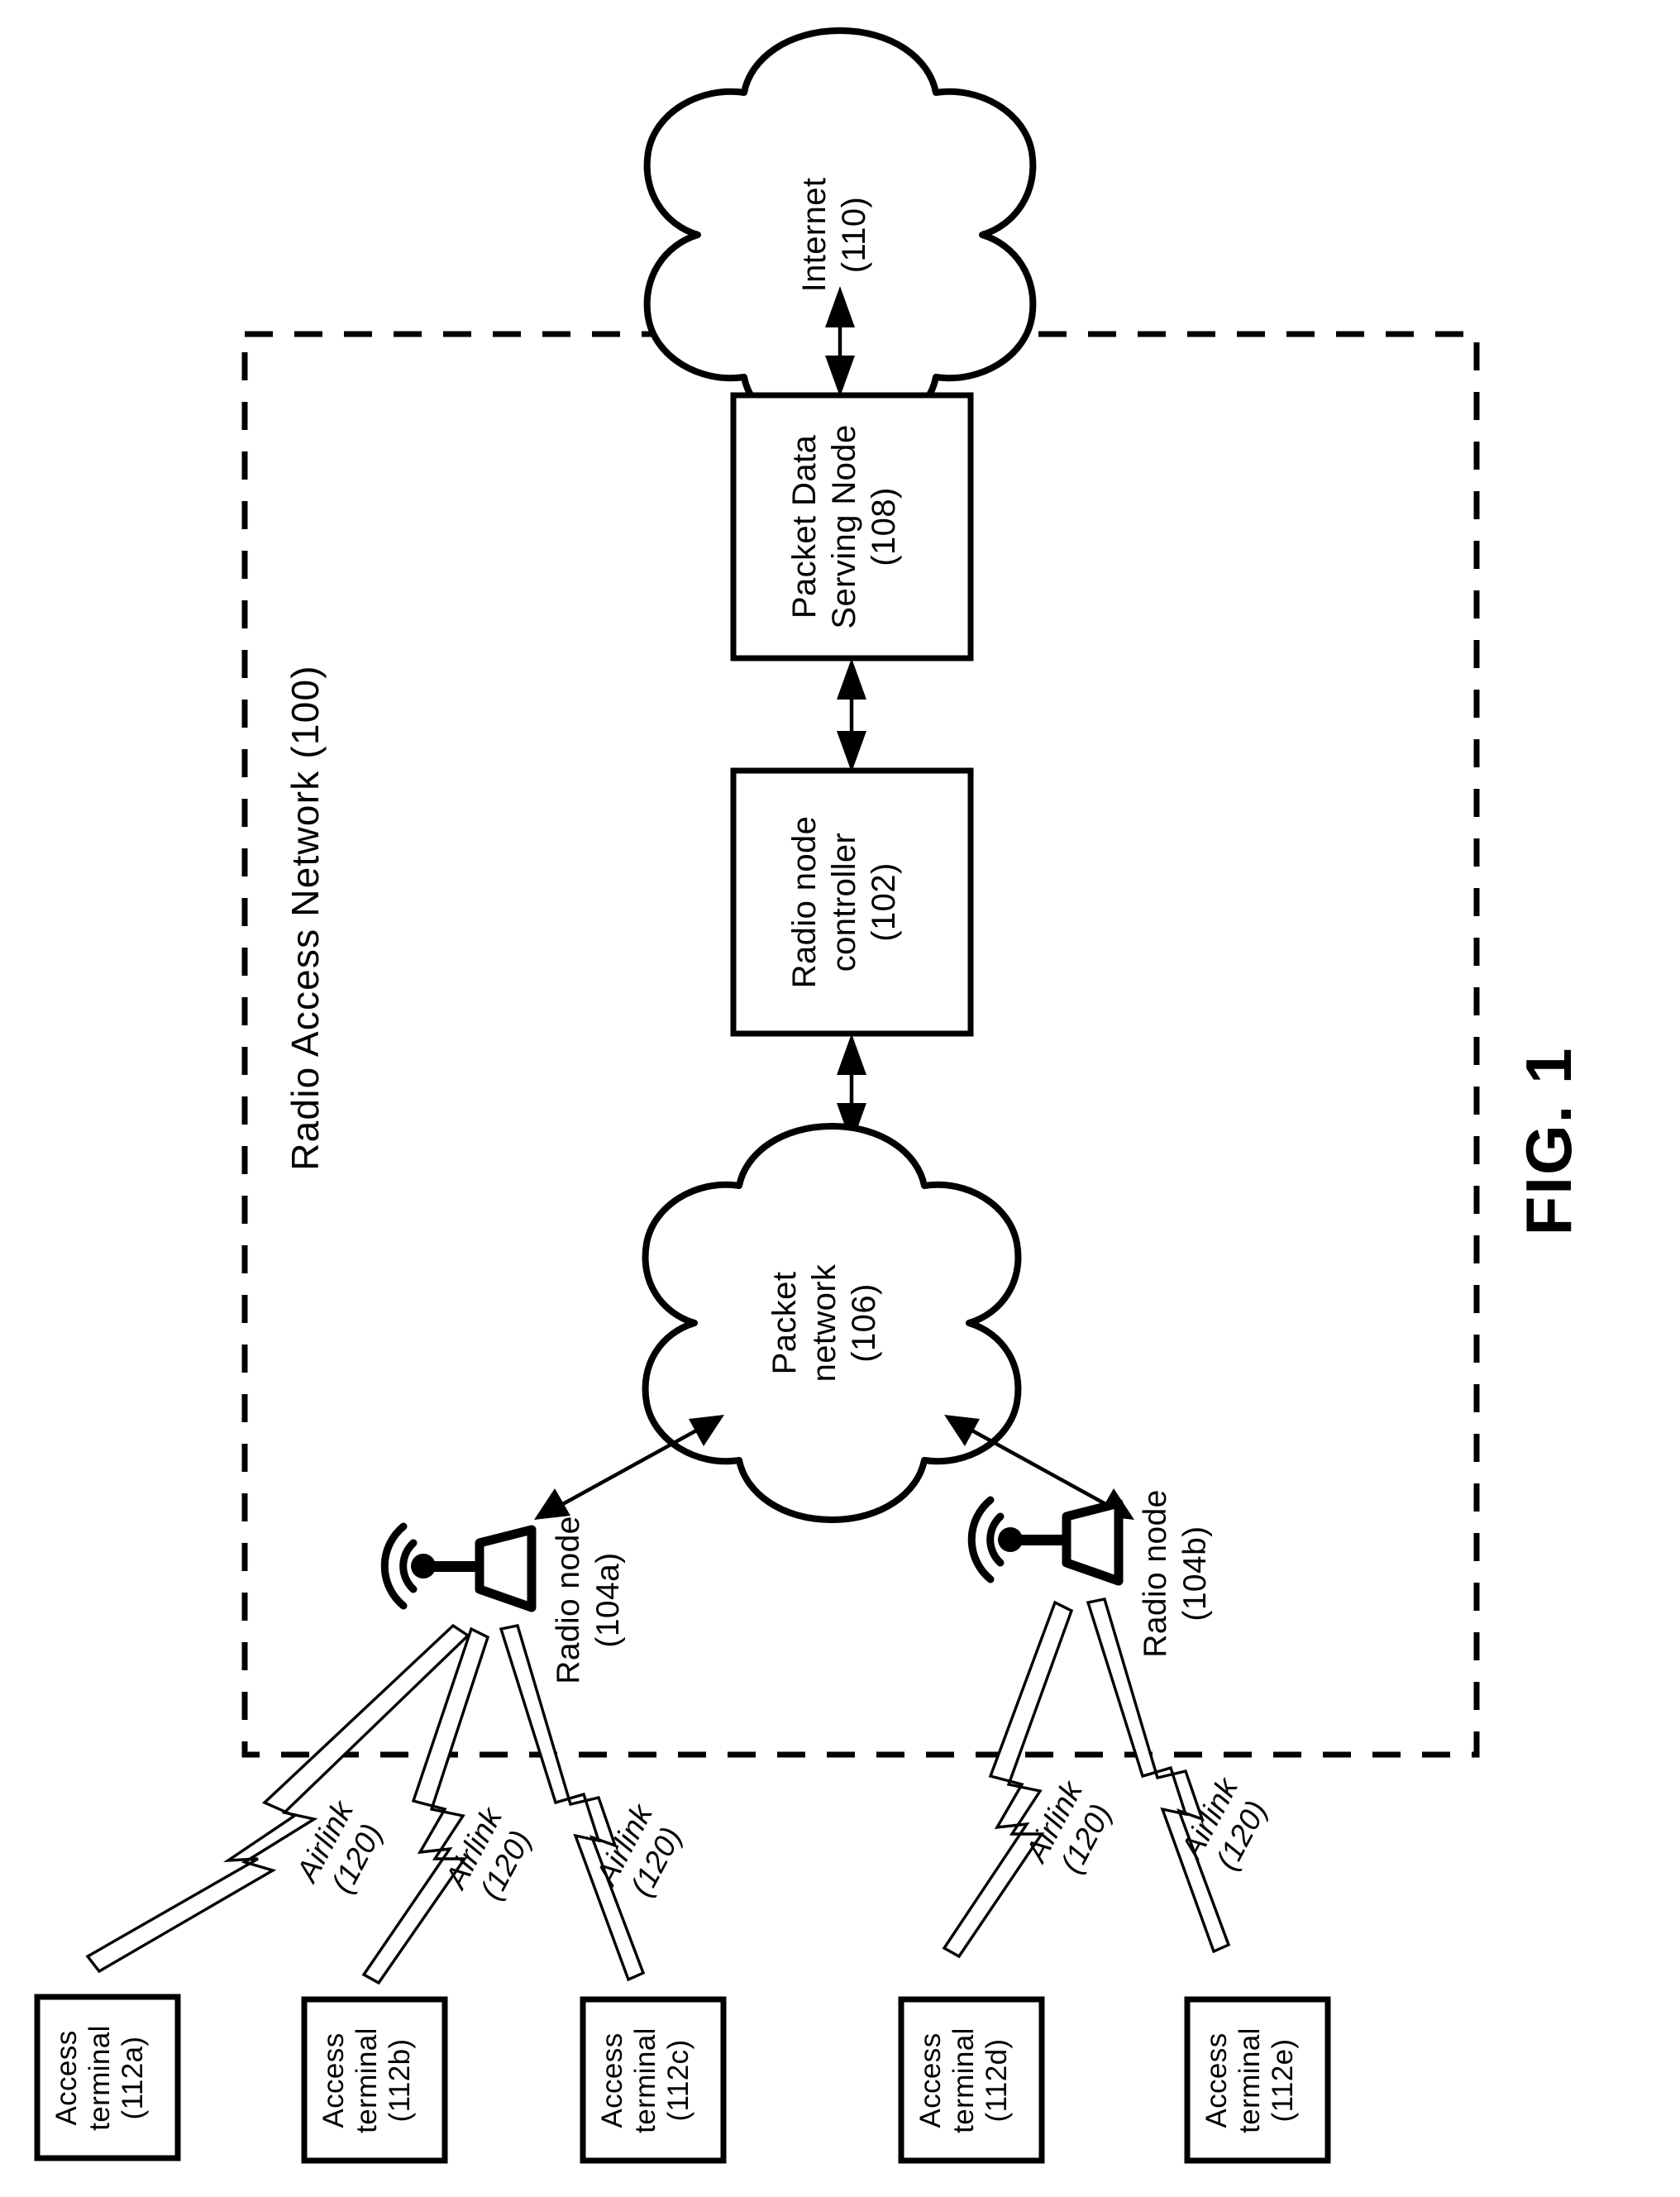 The height and width of the screenshot is (2197, 1680). I want to click on radio-node-104a-label-line1: Radio node, so click(568, 1600).